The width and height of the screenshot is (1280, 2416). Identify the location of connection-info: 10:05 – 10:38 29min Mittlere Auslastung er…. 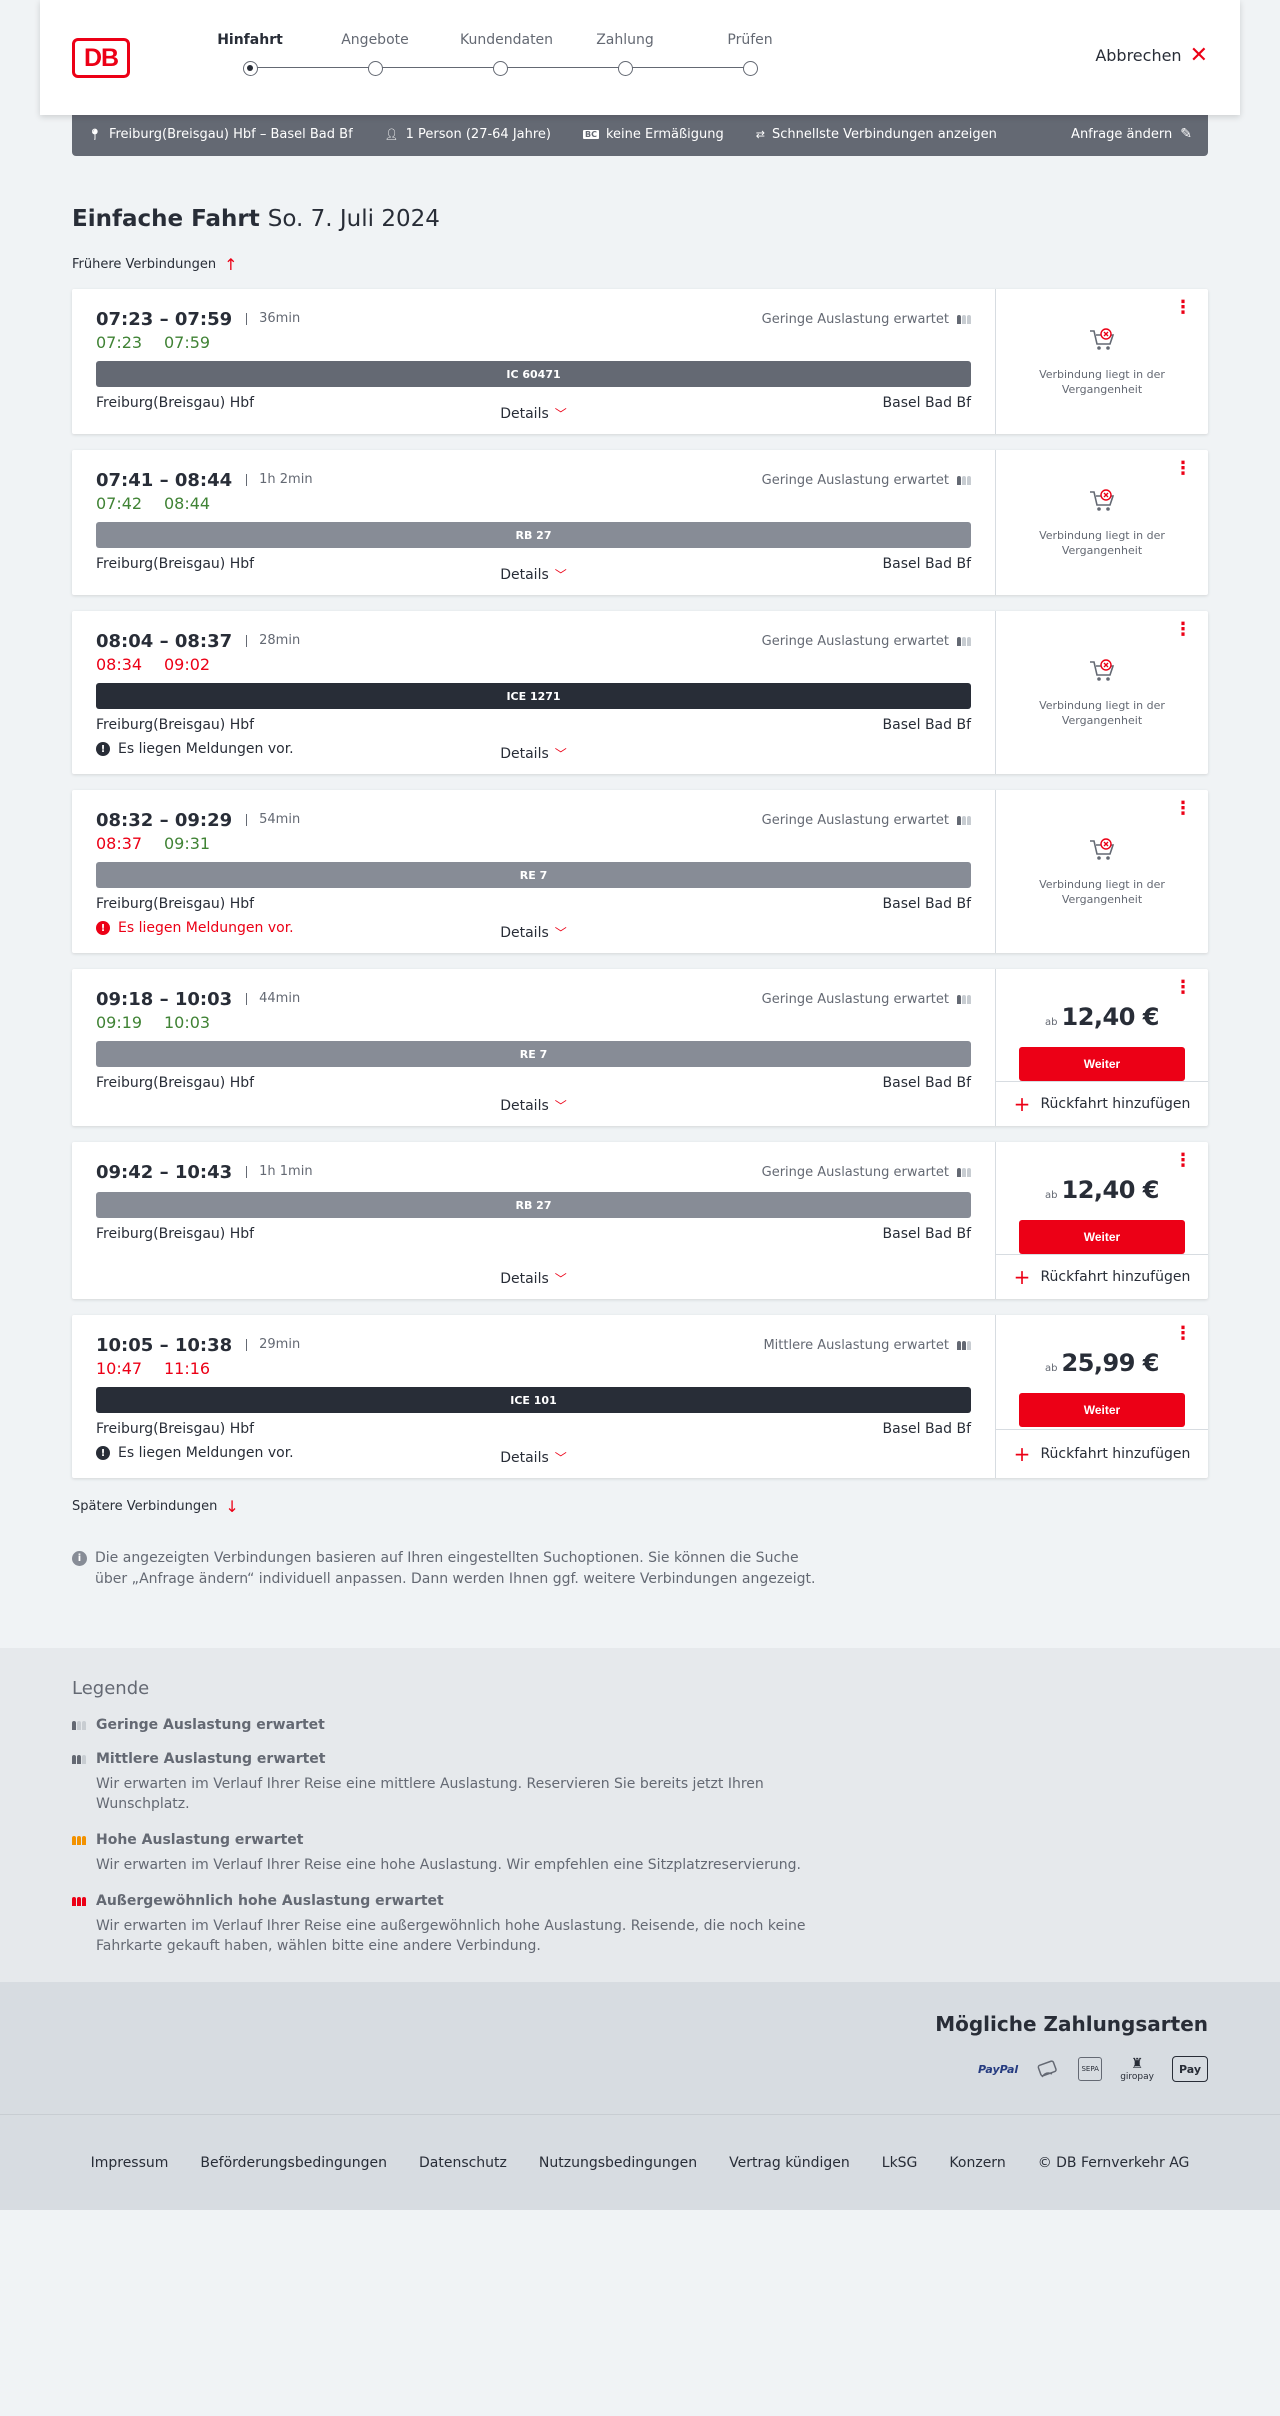
(533, 1396).